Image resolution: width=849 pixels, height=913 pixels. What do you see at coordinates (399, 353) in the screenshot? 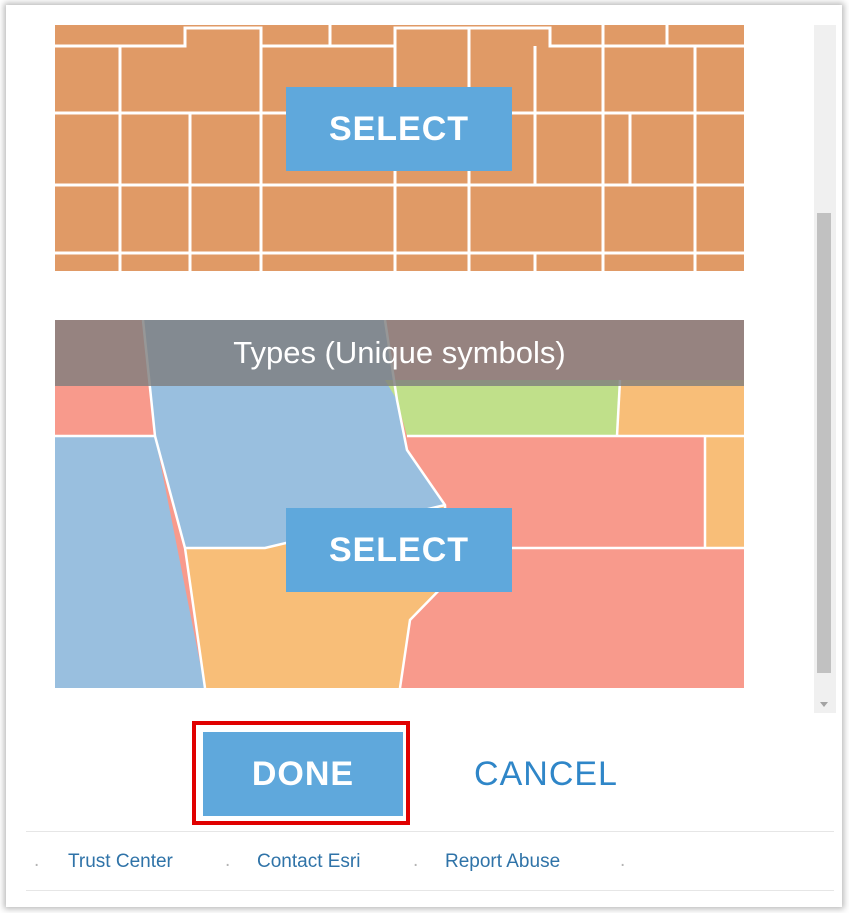
I see `card-title: Types (Unique symbols)` at bounding box center [399, 353].